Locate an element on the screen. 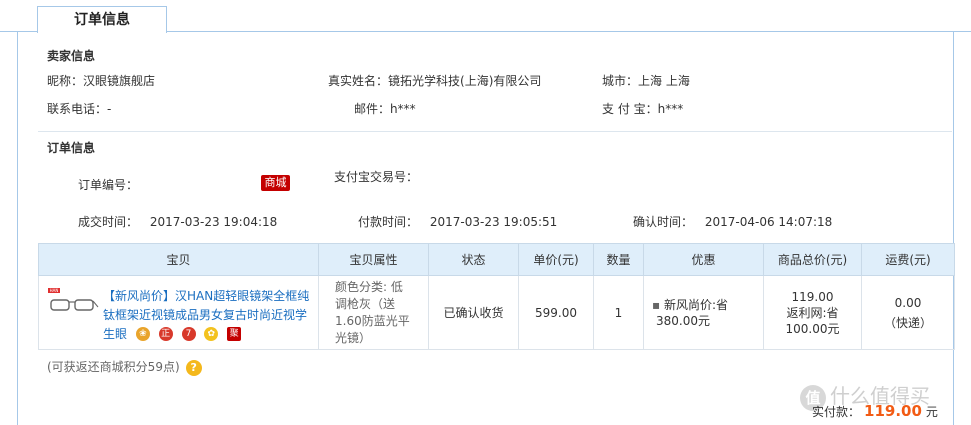 This screenshot has height=425, width=971. nickname-label: 昵称： is located at coordinates (65, 81).